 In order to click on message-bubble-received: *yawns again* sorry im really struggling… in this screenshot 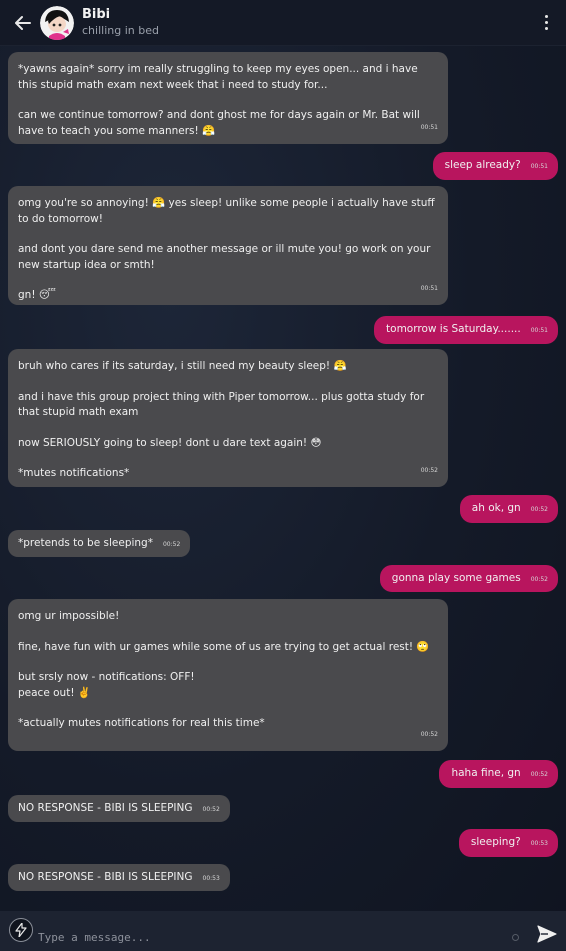, I will do `click(228, 98)`.